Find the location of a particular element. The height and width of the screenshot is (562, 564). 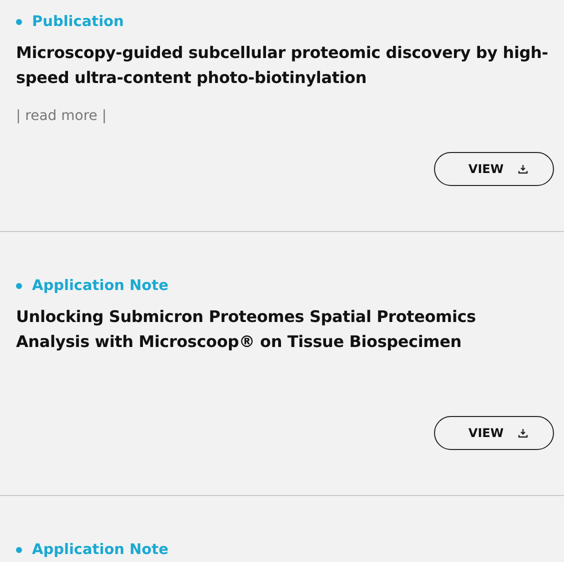

read-more-link: | read more | is located at coordinates (61, 116).